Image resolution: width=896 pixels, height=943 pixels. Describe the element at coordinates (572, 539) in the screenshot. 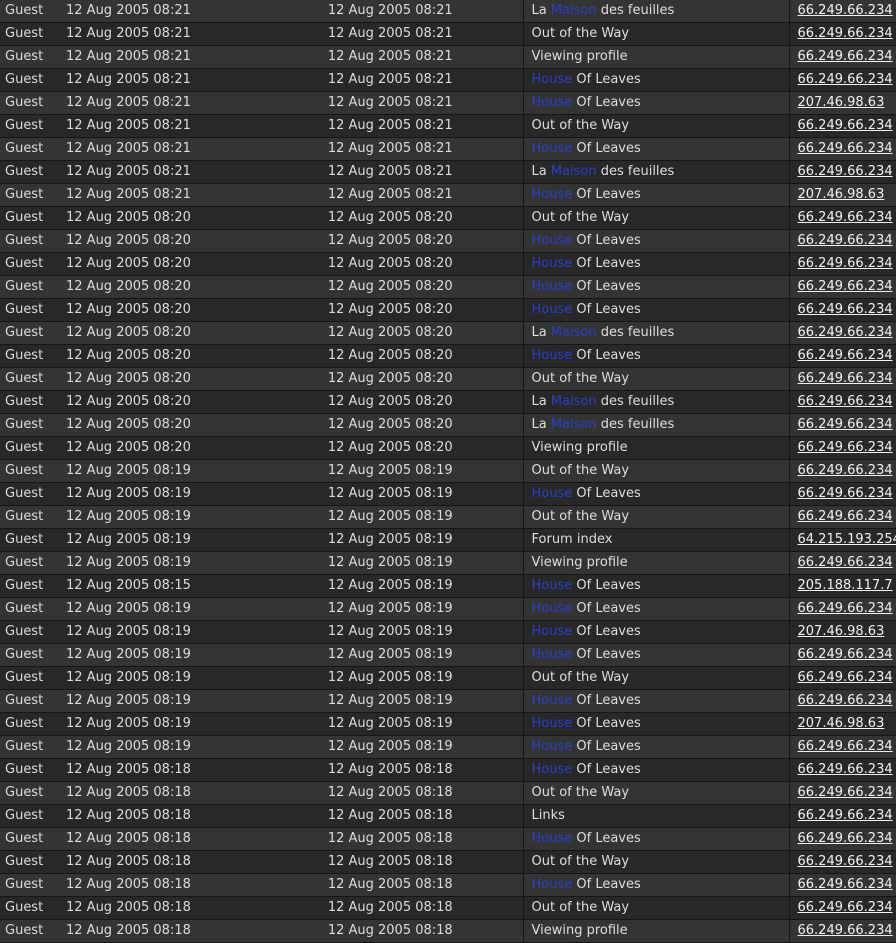

I see `location-link: Forum index` at that location.